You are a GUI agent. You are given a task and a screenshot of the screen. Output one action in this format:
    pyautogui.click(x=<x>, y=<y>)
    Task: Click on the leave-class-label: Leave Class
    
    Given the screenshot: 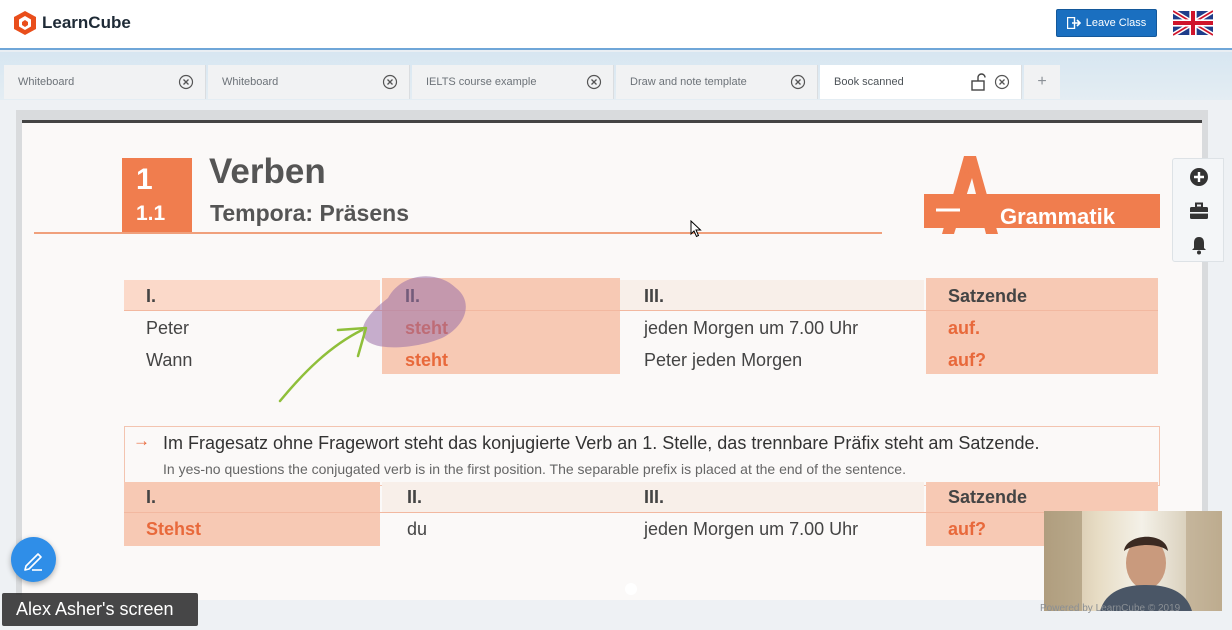 What is the action you would take?
    pyautogui.click(x=1116, y=23)
    